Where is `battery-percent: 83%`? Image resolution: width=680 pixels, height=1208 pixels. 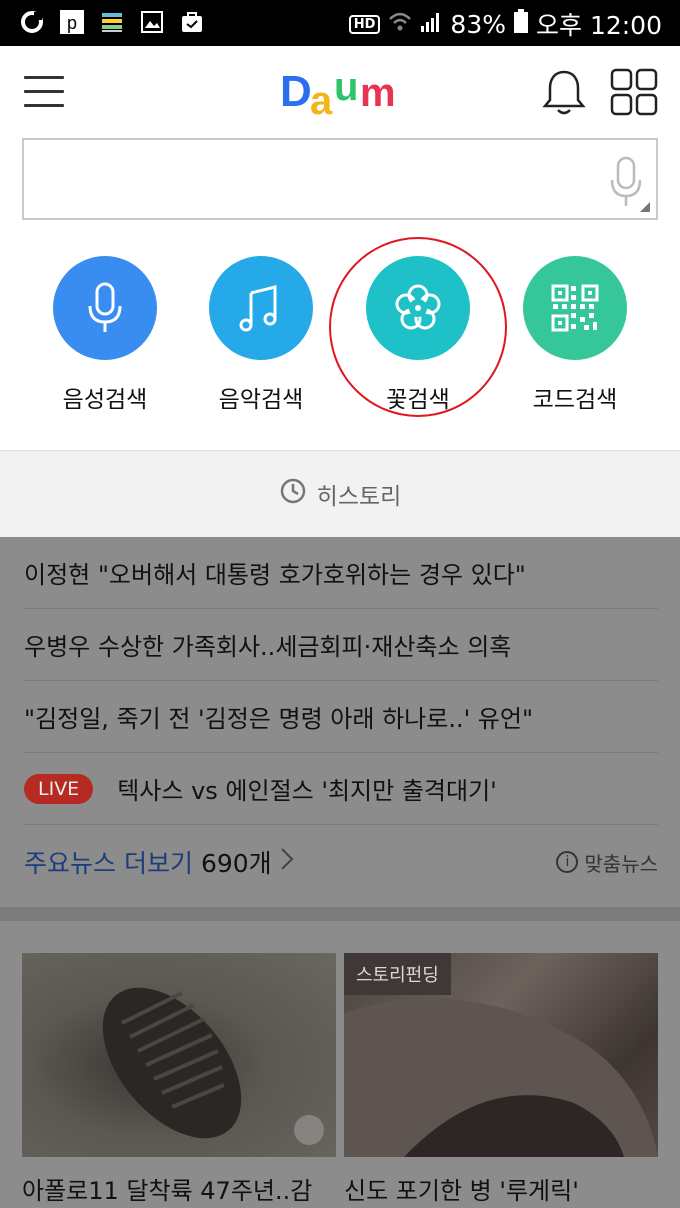
battery-percent: 83% is located at coordinates (478, 24).